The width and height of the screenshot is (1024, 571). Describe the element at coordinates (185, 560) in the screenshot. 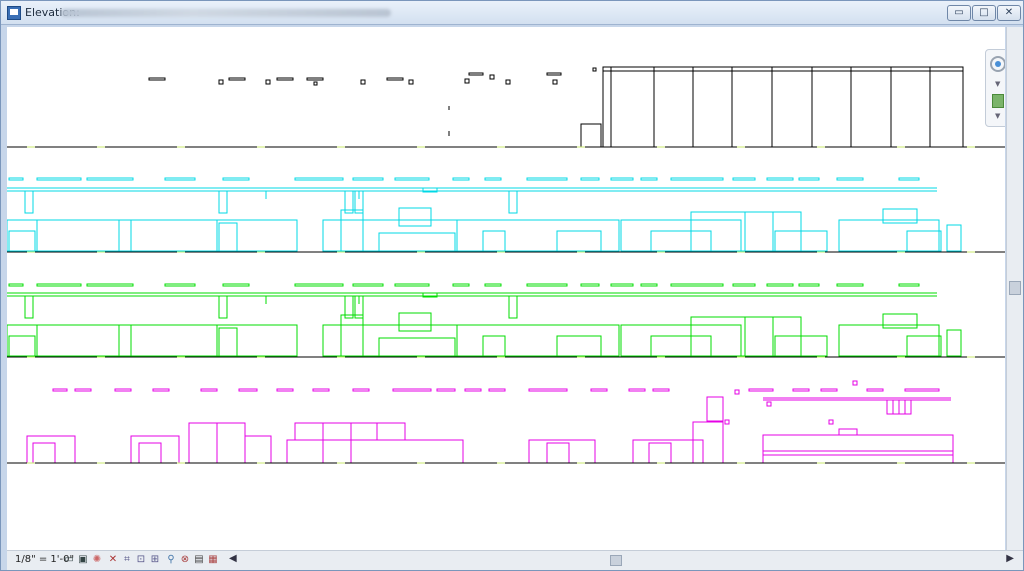

I see `reveal-hidden-elements-icon: ⊗` at that location.